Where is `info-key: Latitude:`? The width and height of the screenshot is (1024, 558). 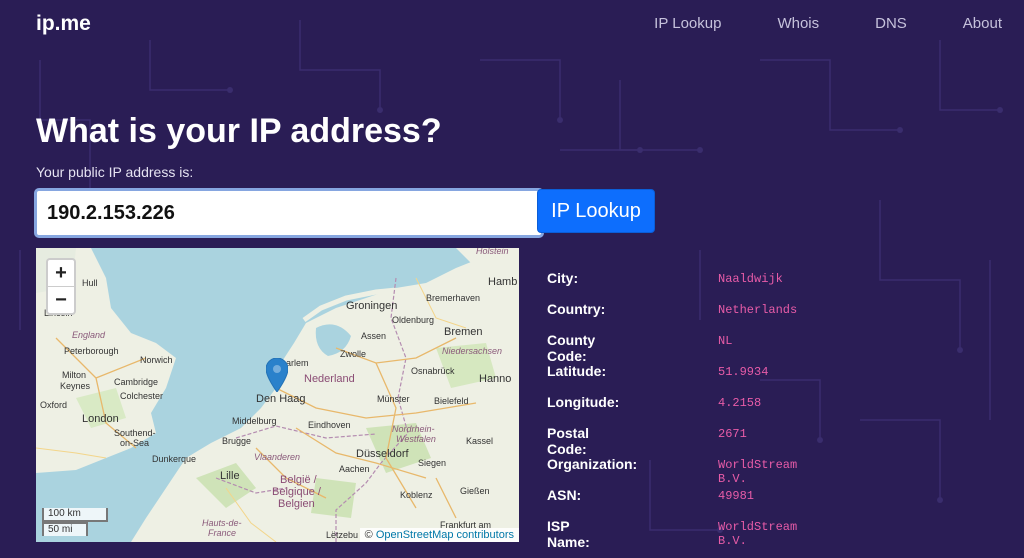
info-key: Latitude: is located at coordinates (577, 371).